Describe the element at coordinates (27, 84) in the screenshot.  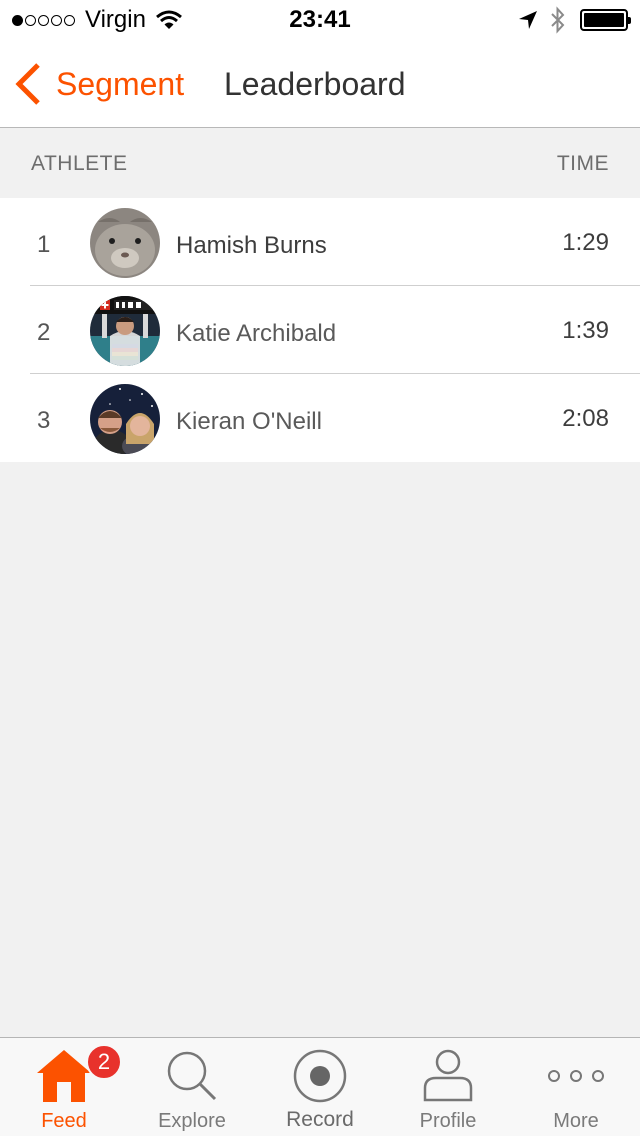
I see `chevron-left-icon` at that location.